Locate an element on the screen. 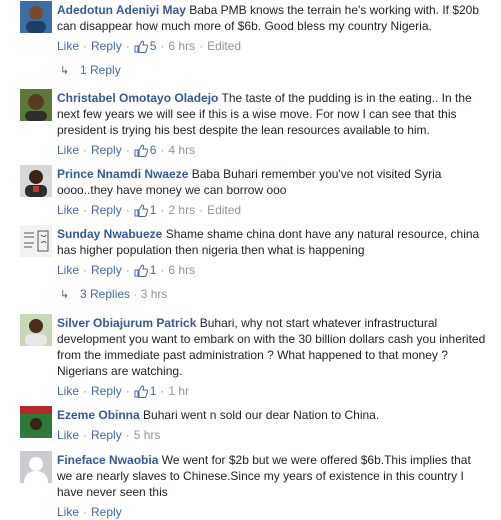  comment-actions: Like · Reply · 1 · 2 hrs · Edited is located at coordinates (149, 210).